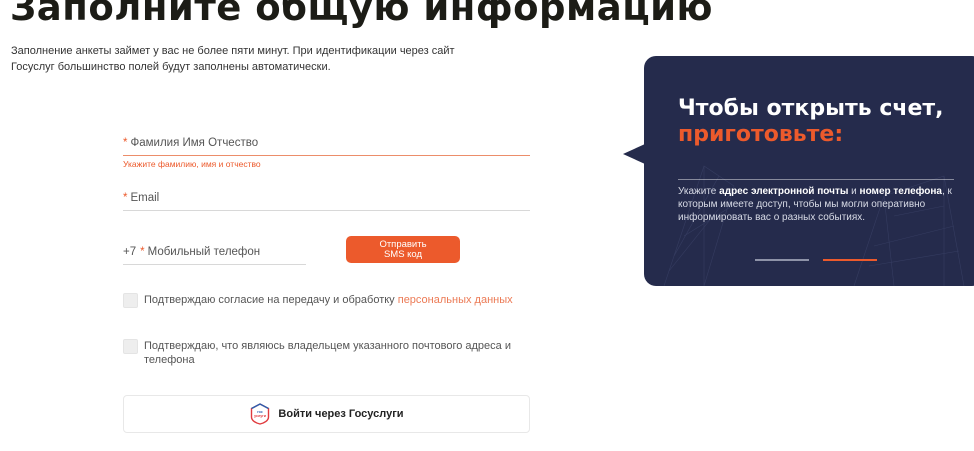 The height and width of the screenshot is (451, 974). I want to click on email-label-text: Email, so click(145, 198).